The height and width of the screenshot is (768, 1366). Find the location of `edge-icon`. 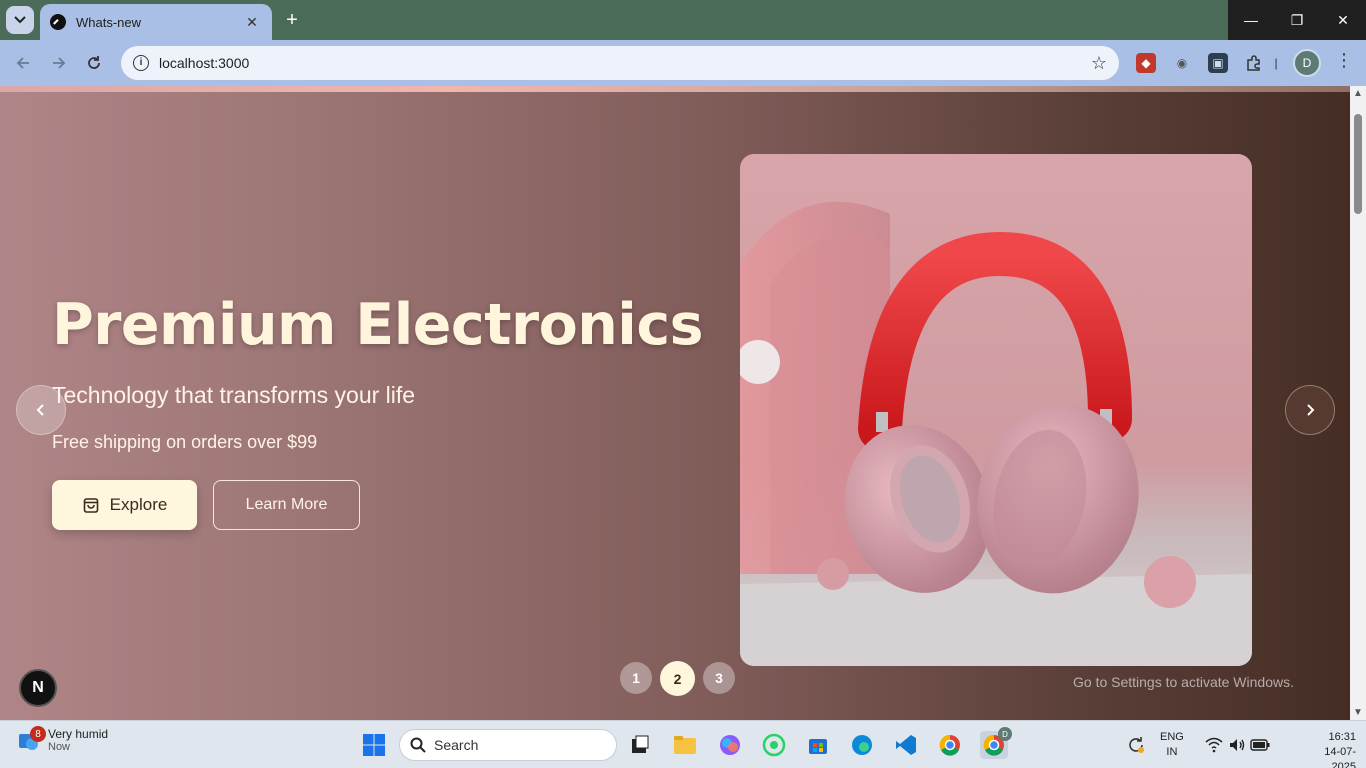

edge-icon is located at coordinates (862, 745).